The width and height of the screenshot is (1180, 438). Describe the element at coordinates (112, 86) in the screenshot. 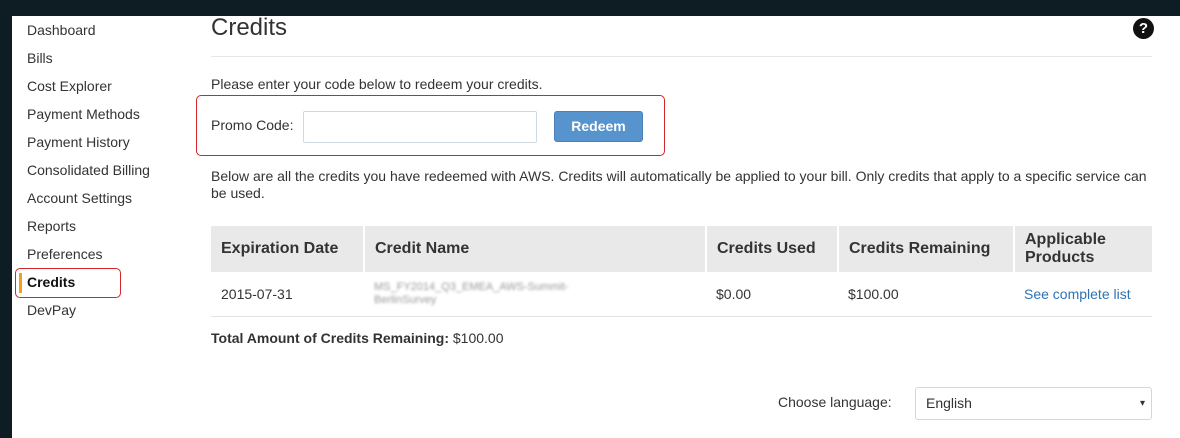

I see `sidebar-item-cost-explorer: Cost Explorer` at that location.